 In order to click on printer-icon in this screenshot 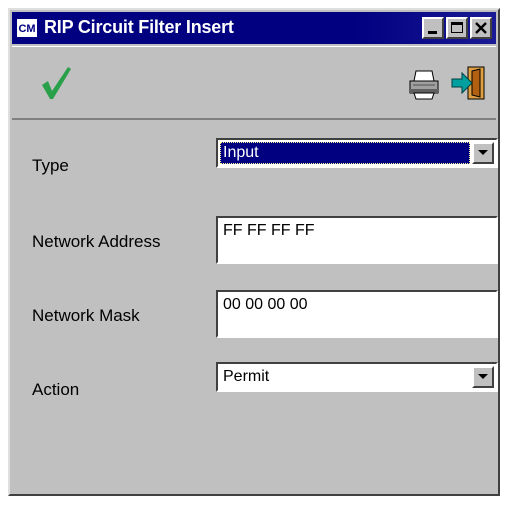, I will do `click(424, 85)`.